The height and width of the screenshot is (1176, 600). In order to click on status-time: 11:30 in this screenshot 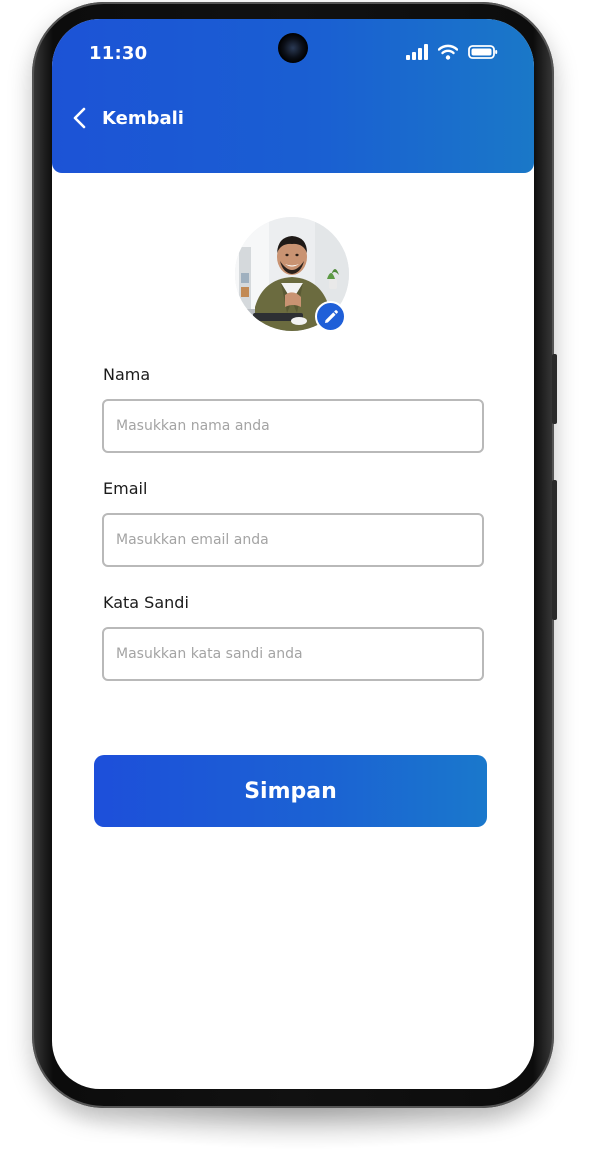, I will do `click(118, 53)`.